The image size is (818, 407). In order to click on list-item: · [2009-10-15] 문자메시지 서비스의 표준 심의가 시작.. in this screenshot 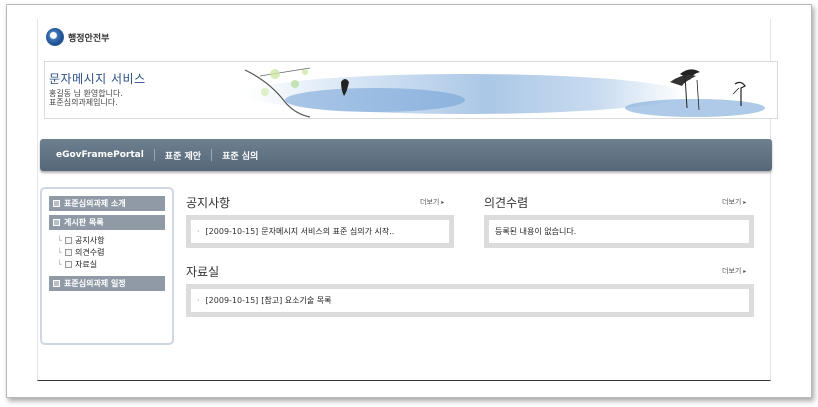, I will do `click(320, 231)`.